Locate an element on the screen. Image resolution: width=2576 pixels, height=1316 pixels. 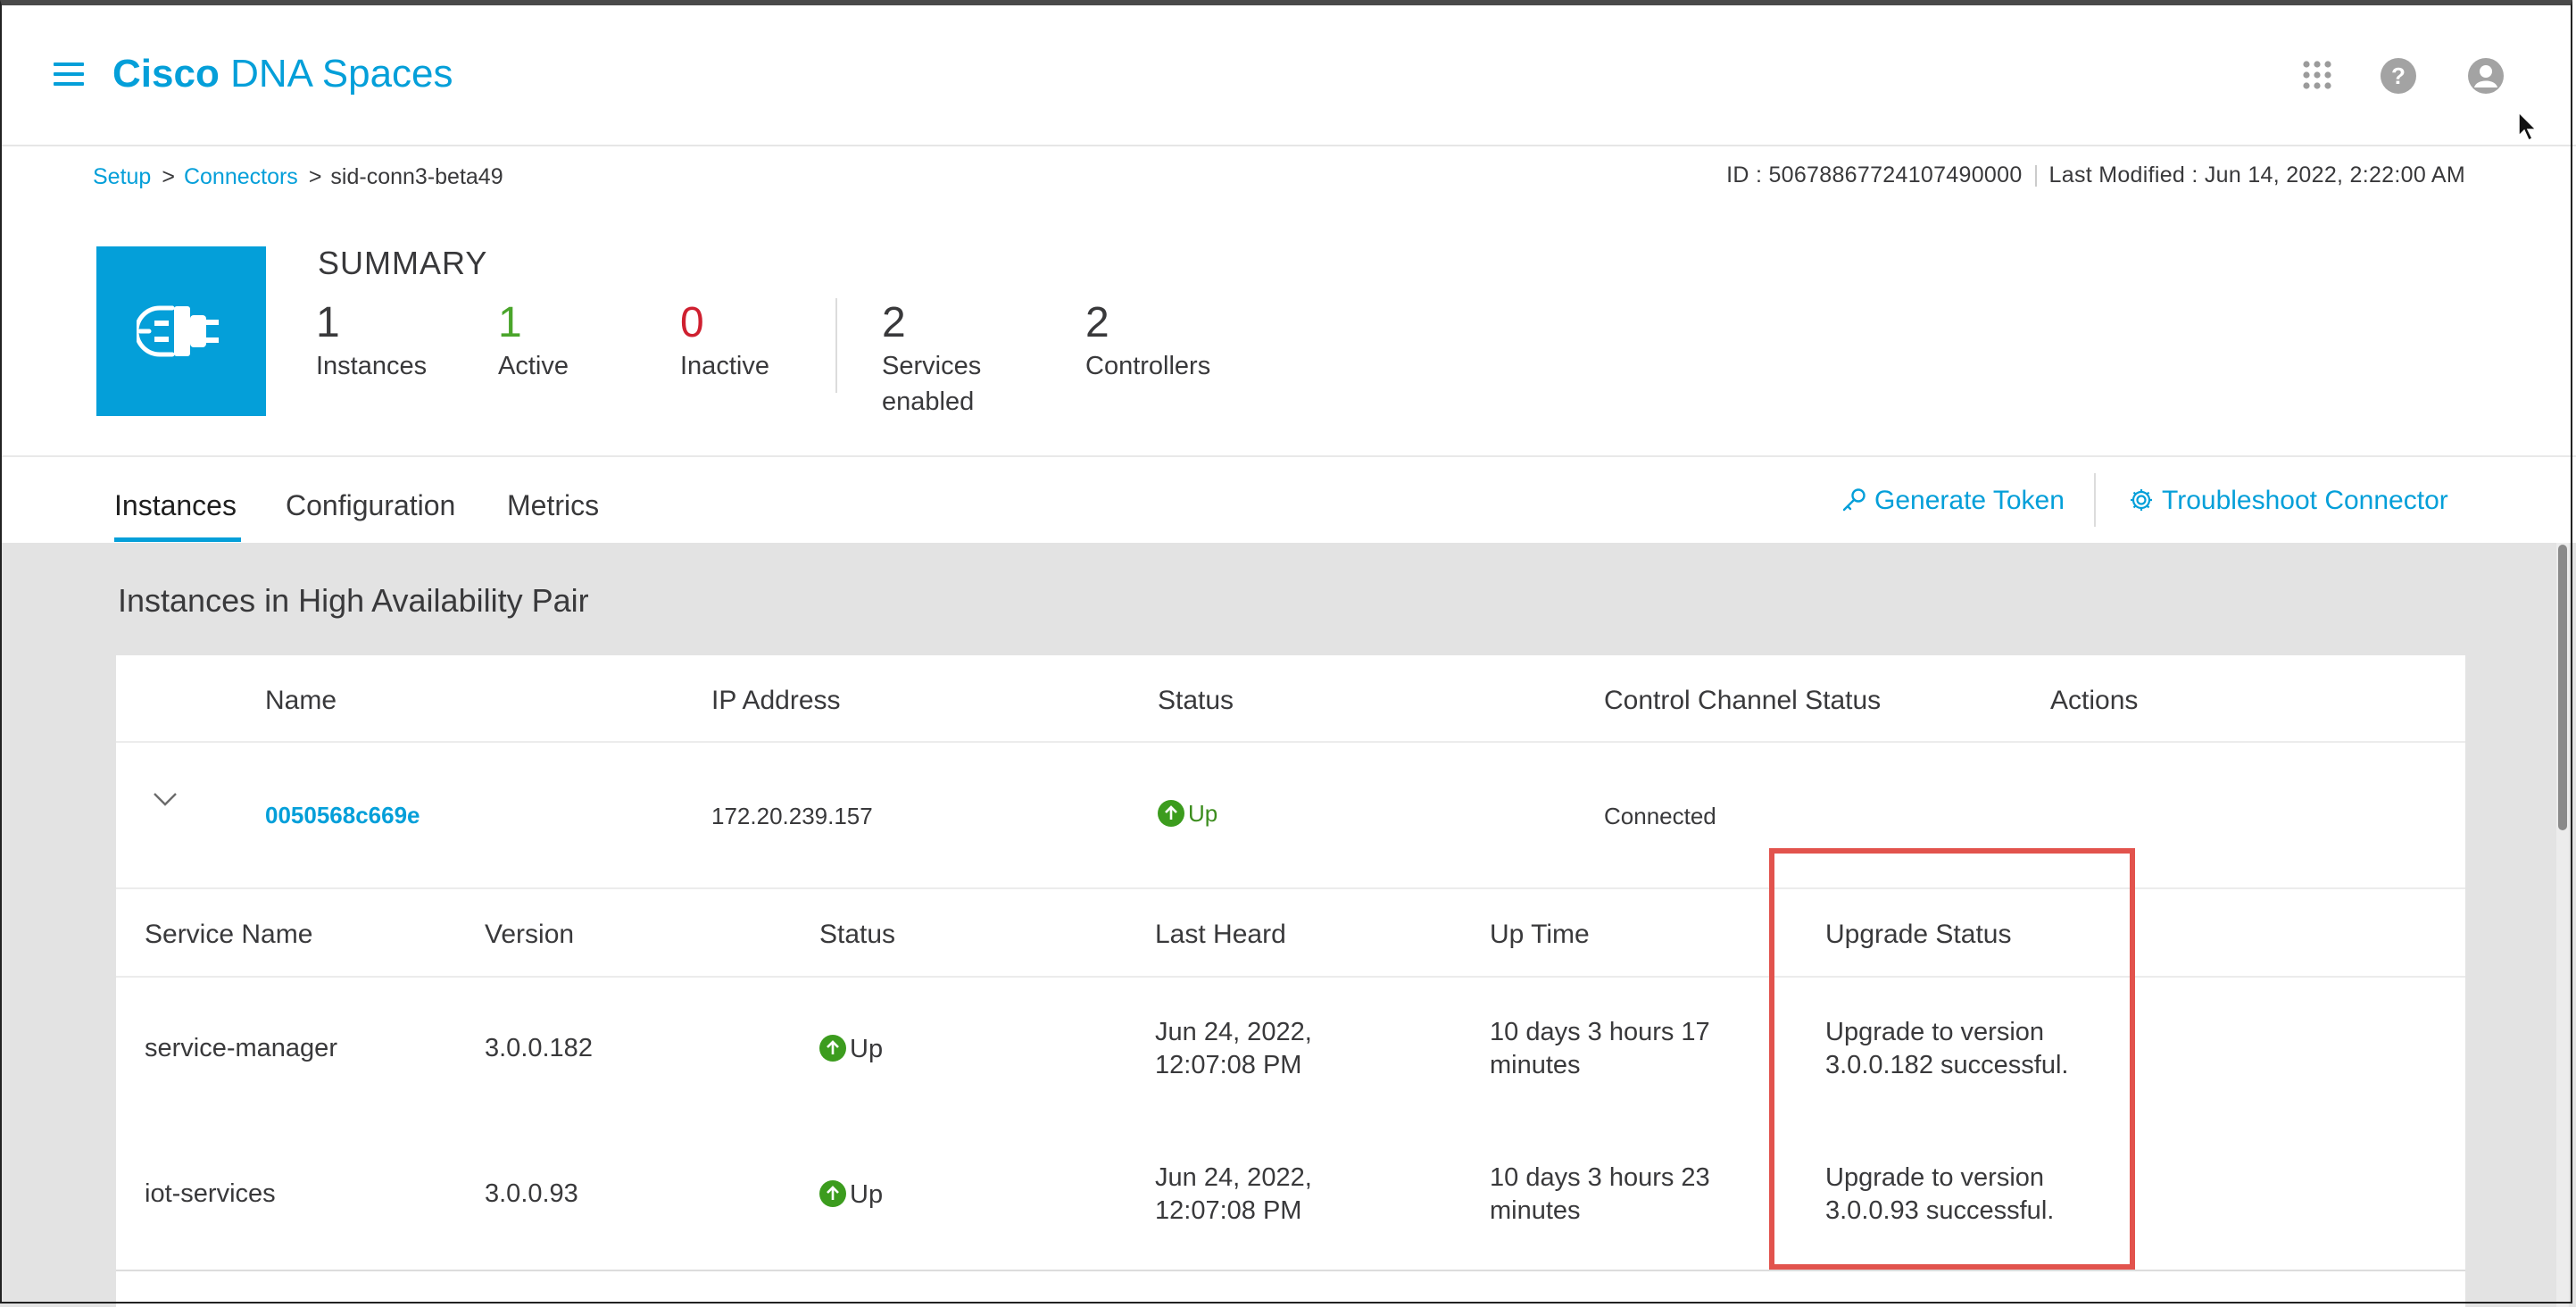
column-header-service-status: Status is located at coordinates (857, 934).